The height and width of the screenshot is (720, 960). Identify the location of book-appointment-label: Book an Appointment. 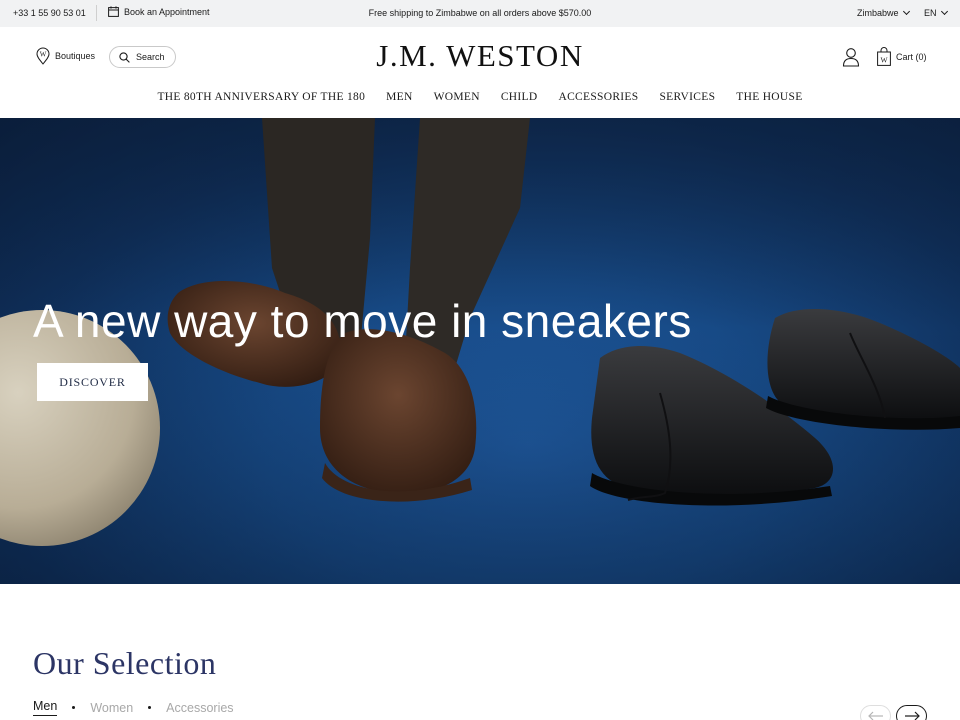
(167, 11).